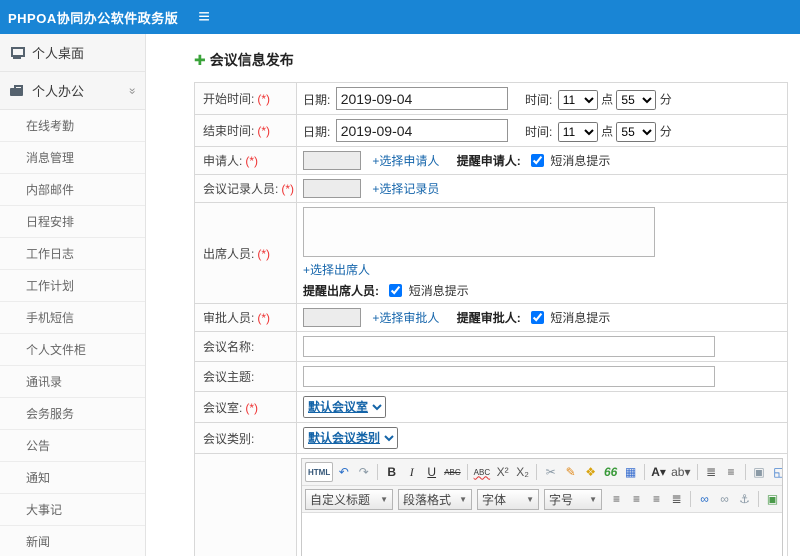  What do you see at coordinates (711, 472) in the screenshot?
I see `ordered-list-icon: ≣` at bounding box center [711, 472].